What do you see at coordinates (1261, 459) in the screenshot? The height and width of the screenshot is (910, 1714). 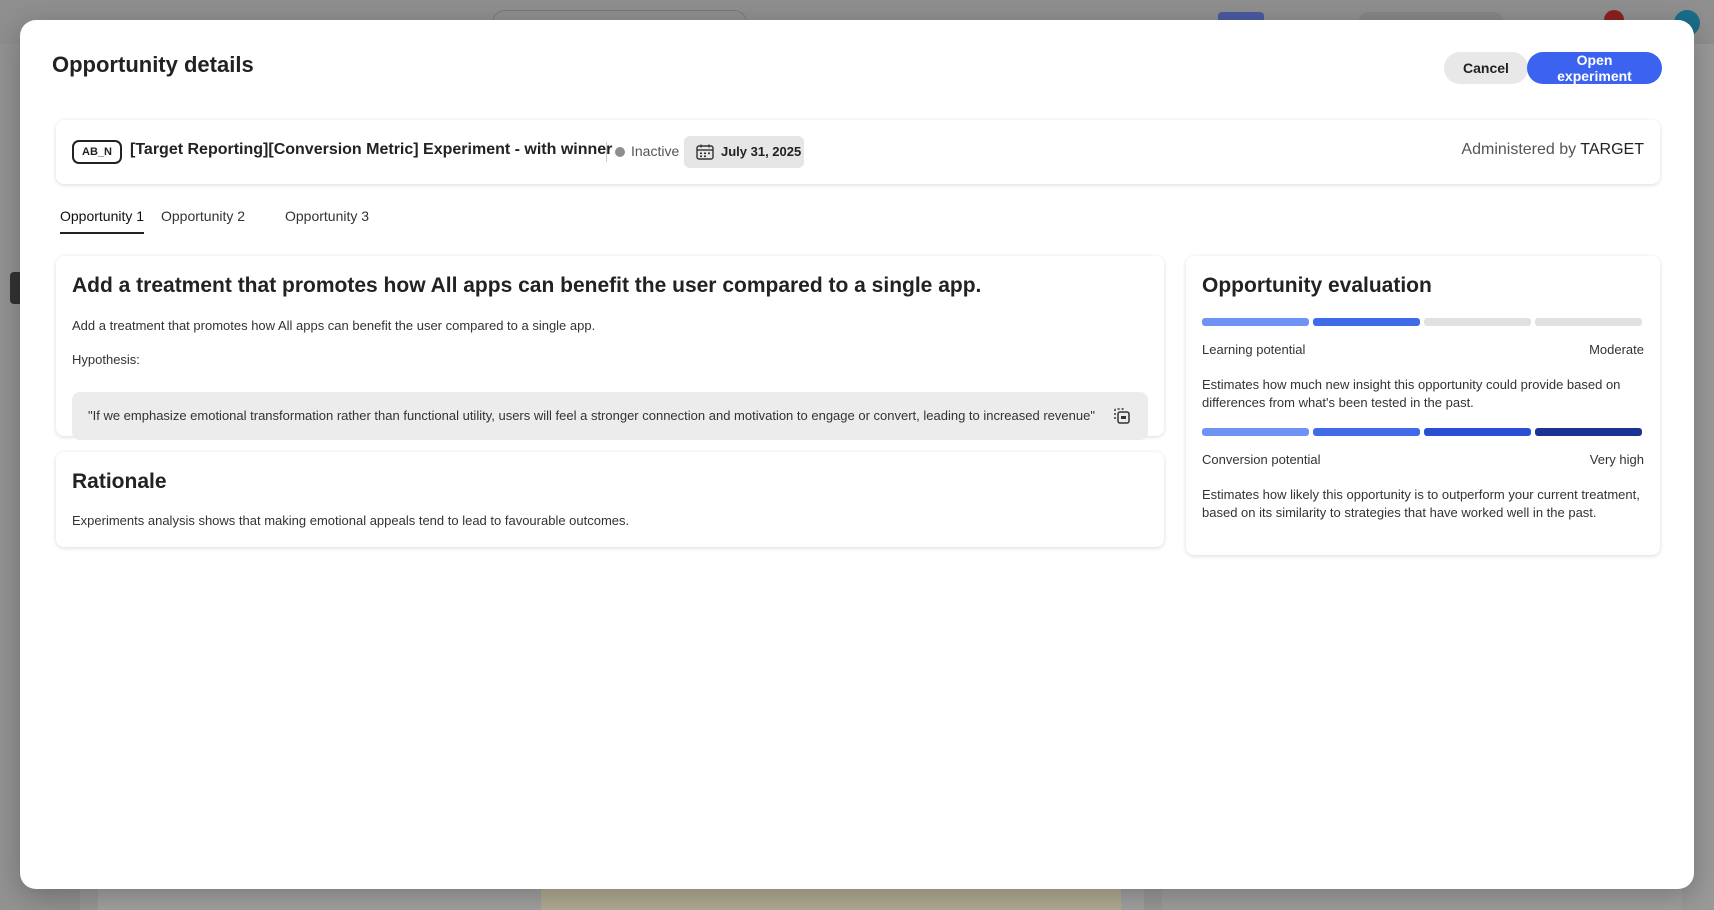 I see `conversion-potential-label: Conversion potential` at bounding box center [1261, 459].